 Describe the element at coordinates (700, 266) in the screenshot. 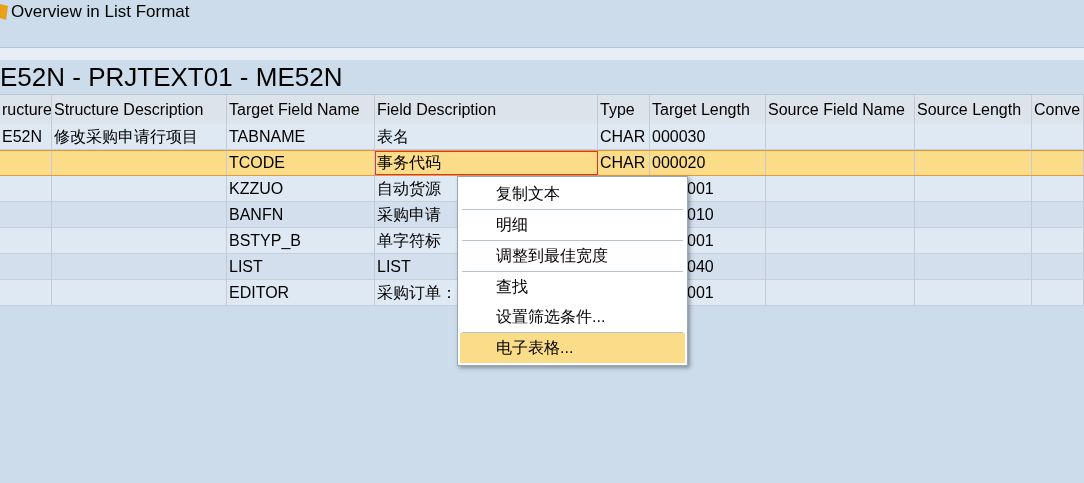

I see `table-cell-text: 040` at that location.